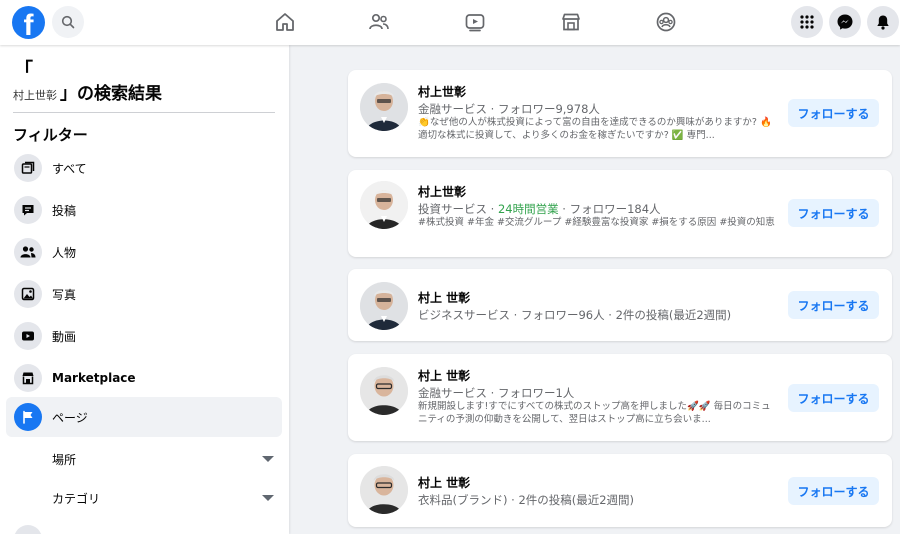 This screenshot has height=534, width=900. What do you see at coordinates (28, 529) in the screenshot?
I see `more-filter-icon` at bounding box center [28, 529].